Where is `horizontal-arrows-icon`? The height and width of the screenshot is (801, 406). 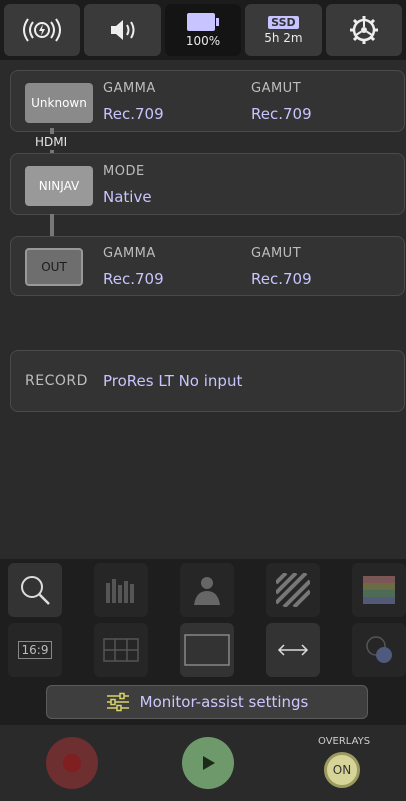 horizontal-arrows-icon is located at coordinates (293, 650).